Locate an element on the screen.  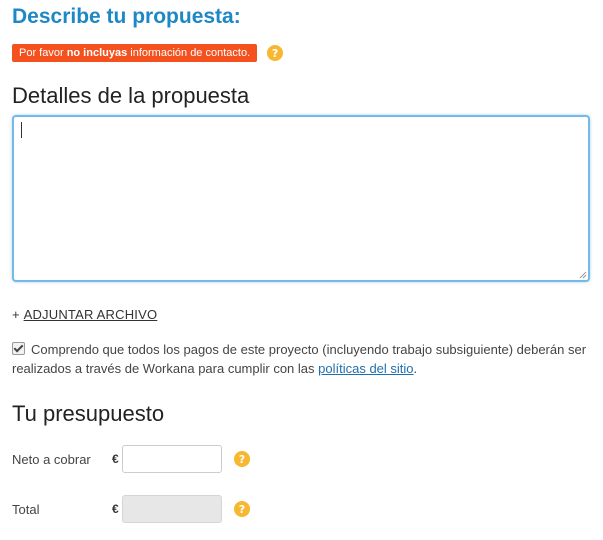
net-amount-input is located at coordinates (172, 459).